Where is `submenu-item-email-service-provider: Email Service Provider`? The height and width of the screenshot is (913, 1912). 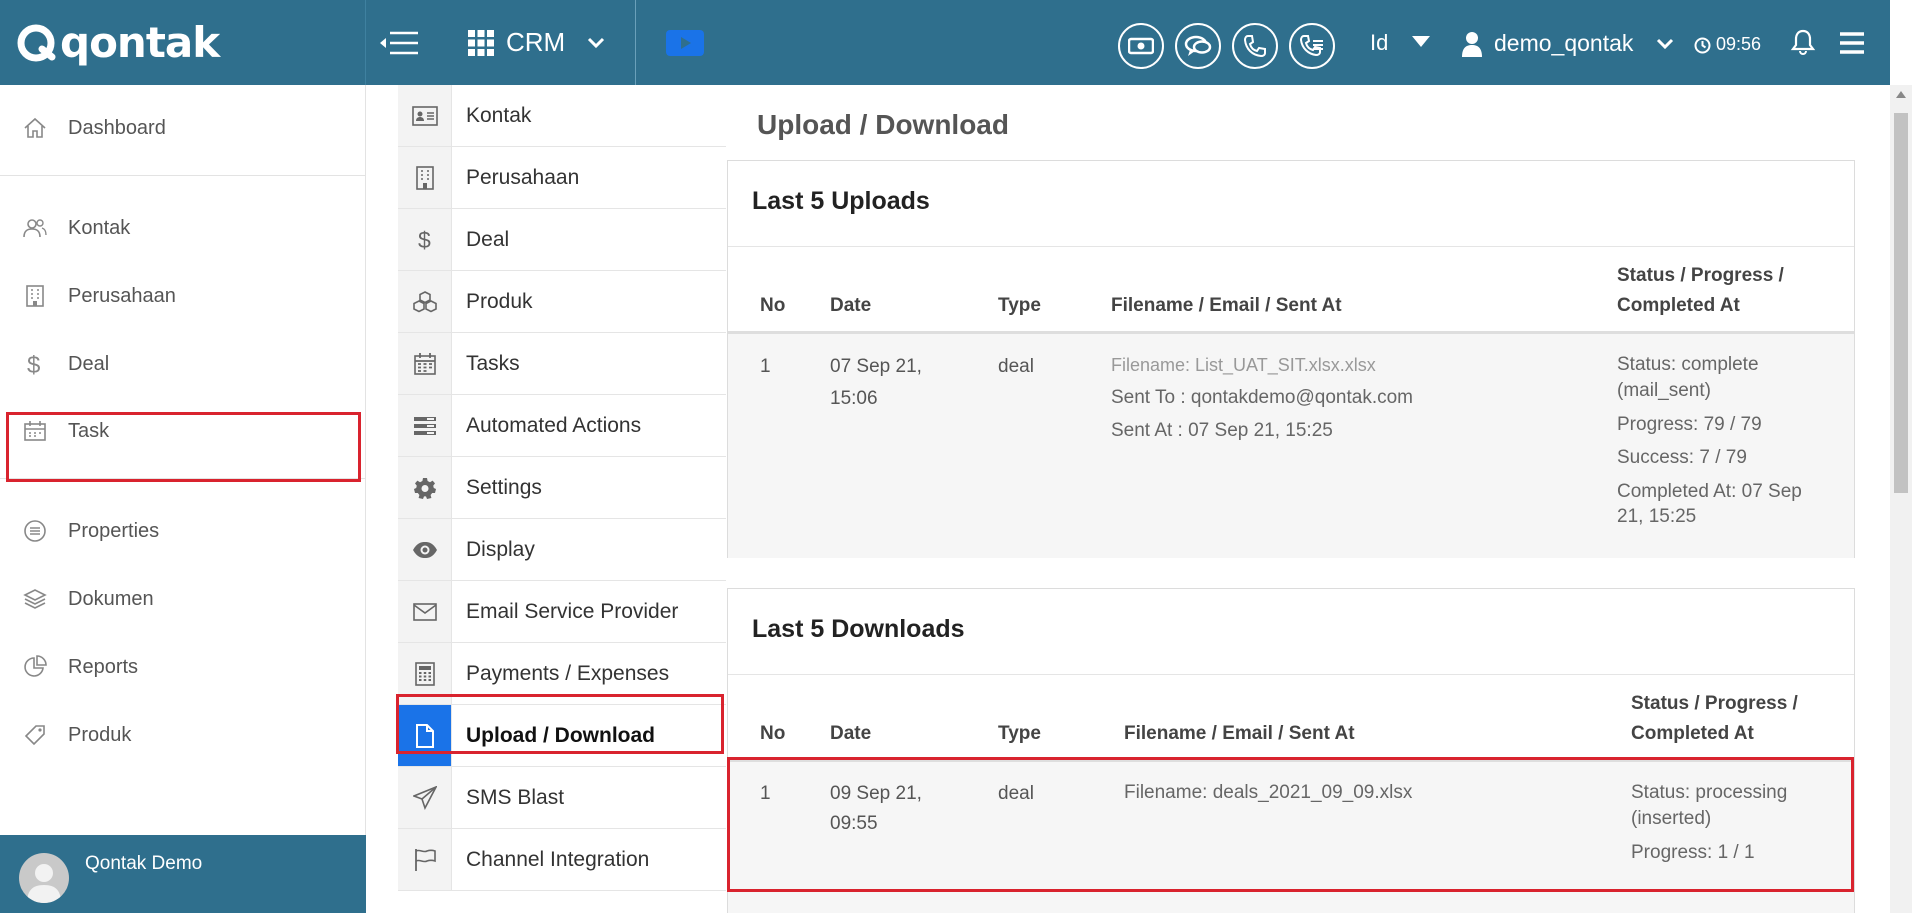 submenu-item-email-service-provider: Email Service Provider is located at coordinates (562, 612).